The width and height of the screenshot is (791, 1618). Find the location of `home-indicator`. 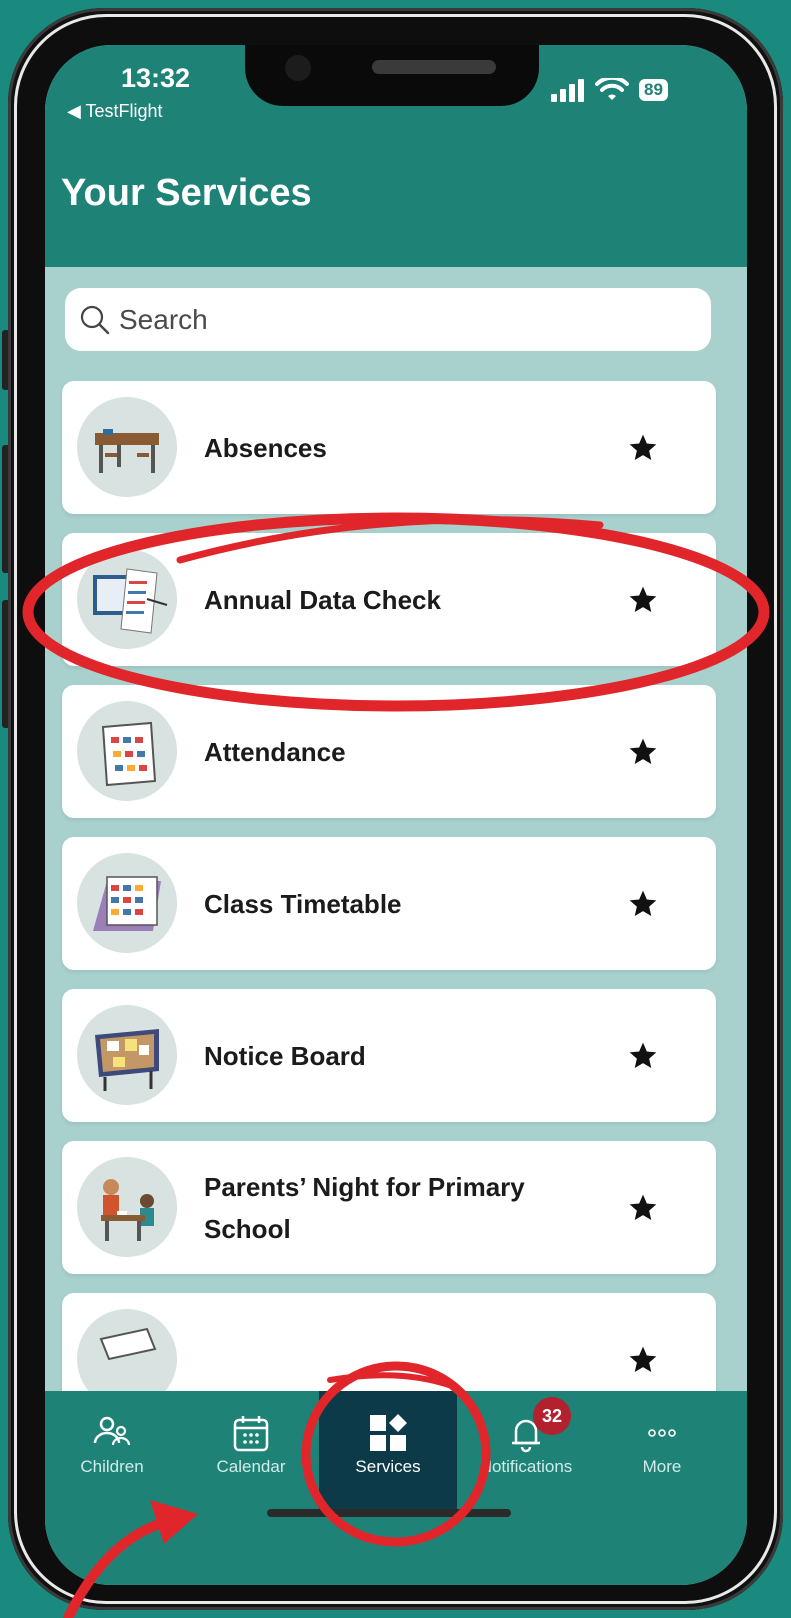

home-indicator is located at coordinates (389, 1513).